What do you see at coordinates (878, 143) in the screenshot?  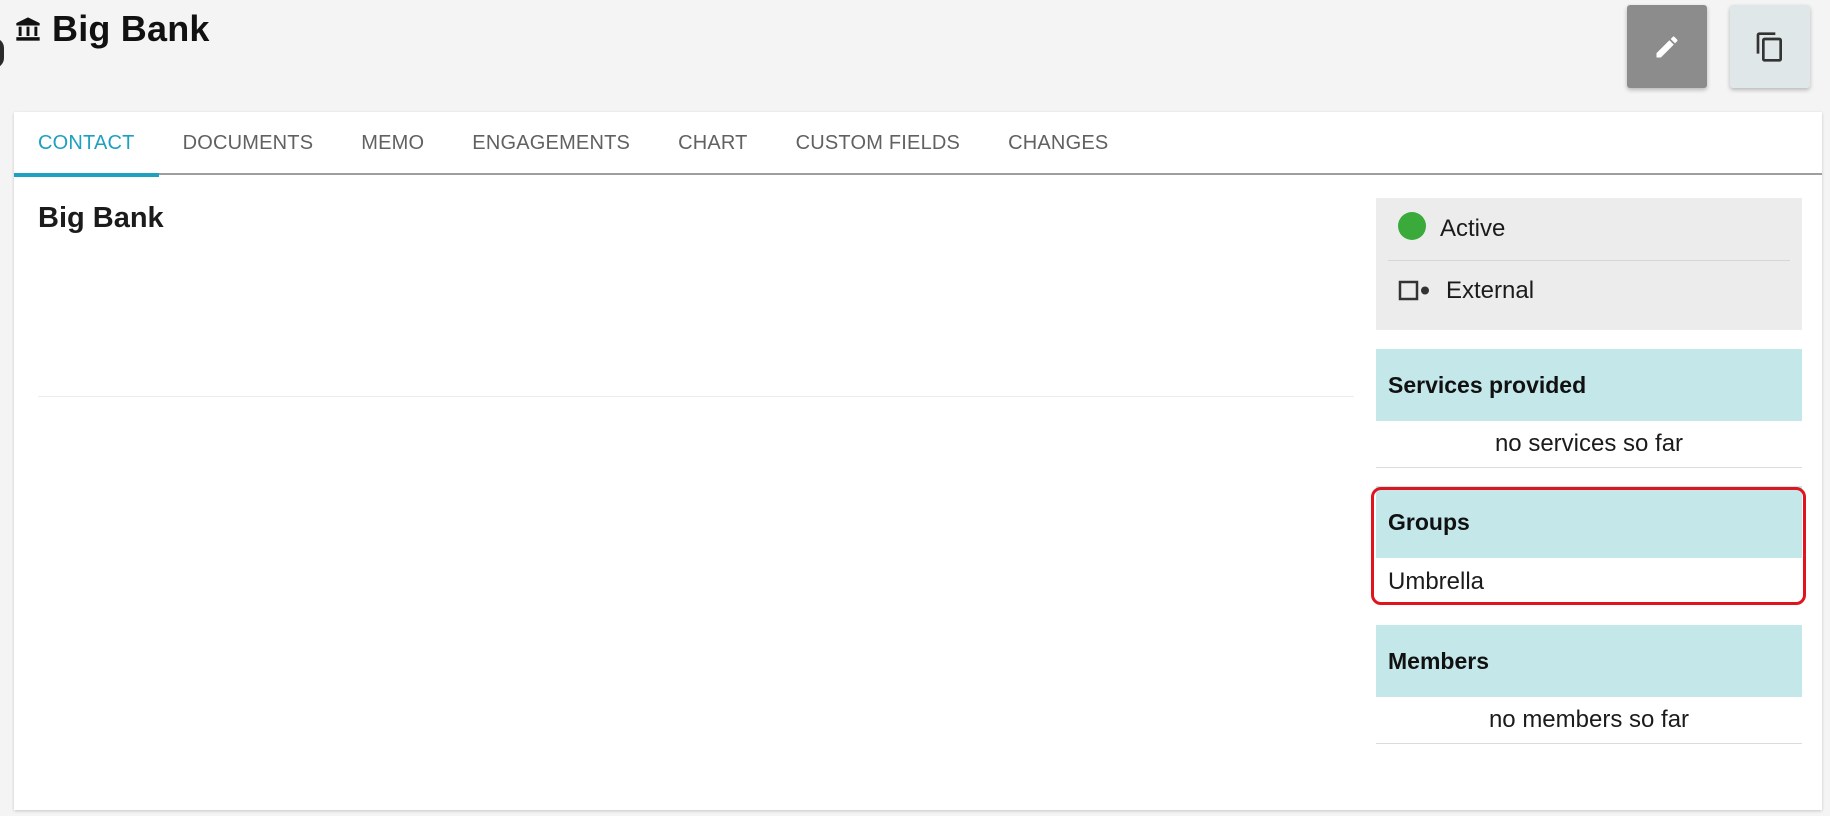 I see `tab-custom-fields: CUSTOM FIELDS` at bounding box center [878, 143].